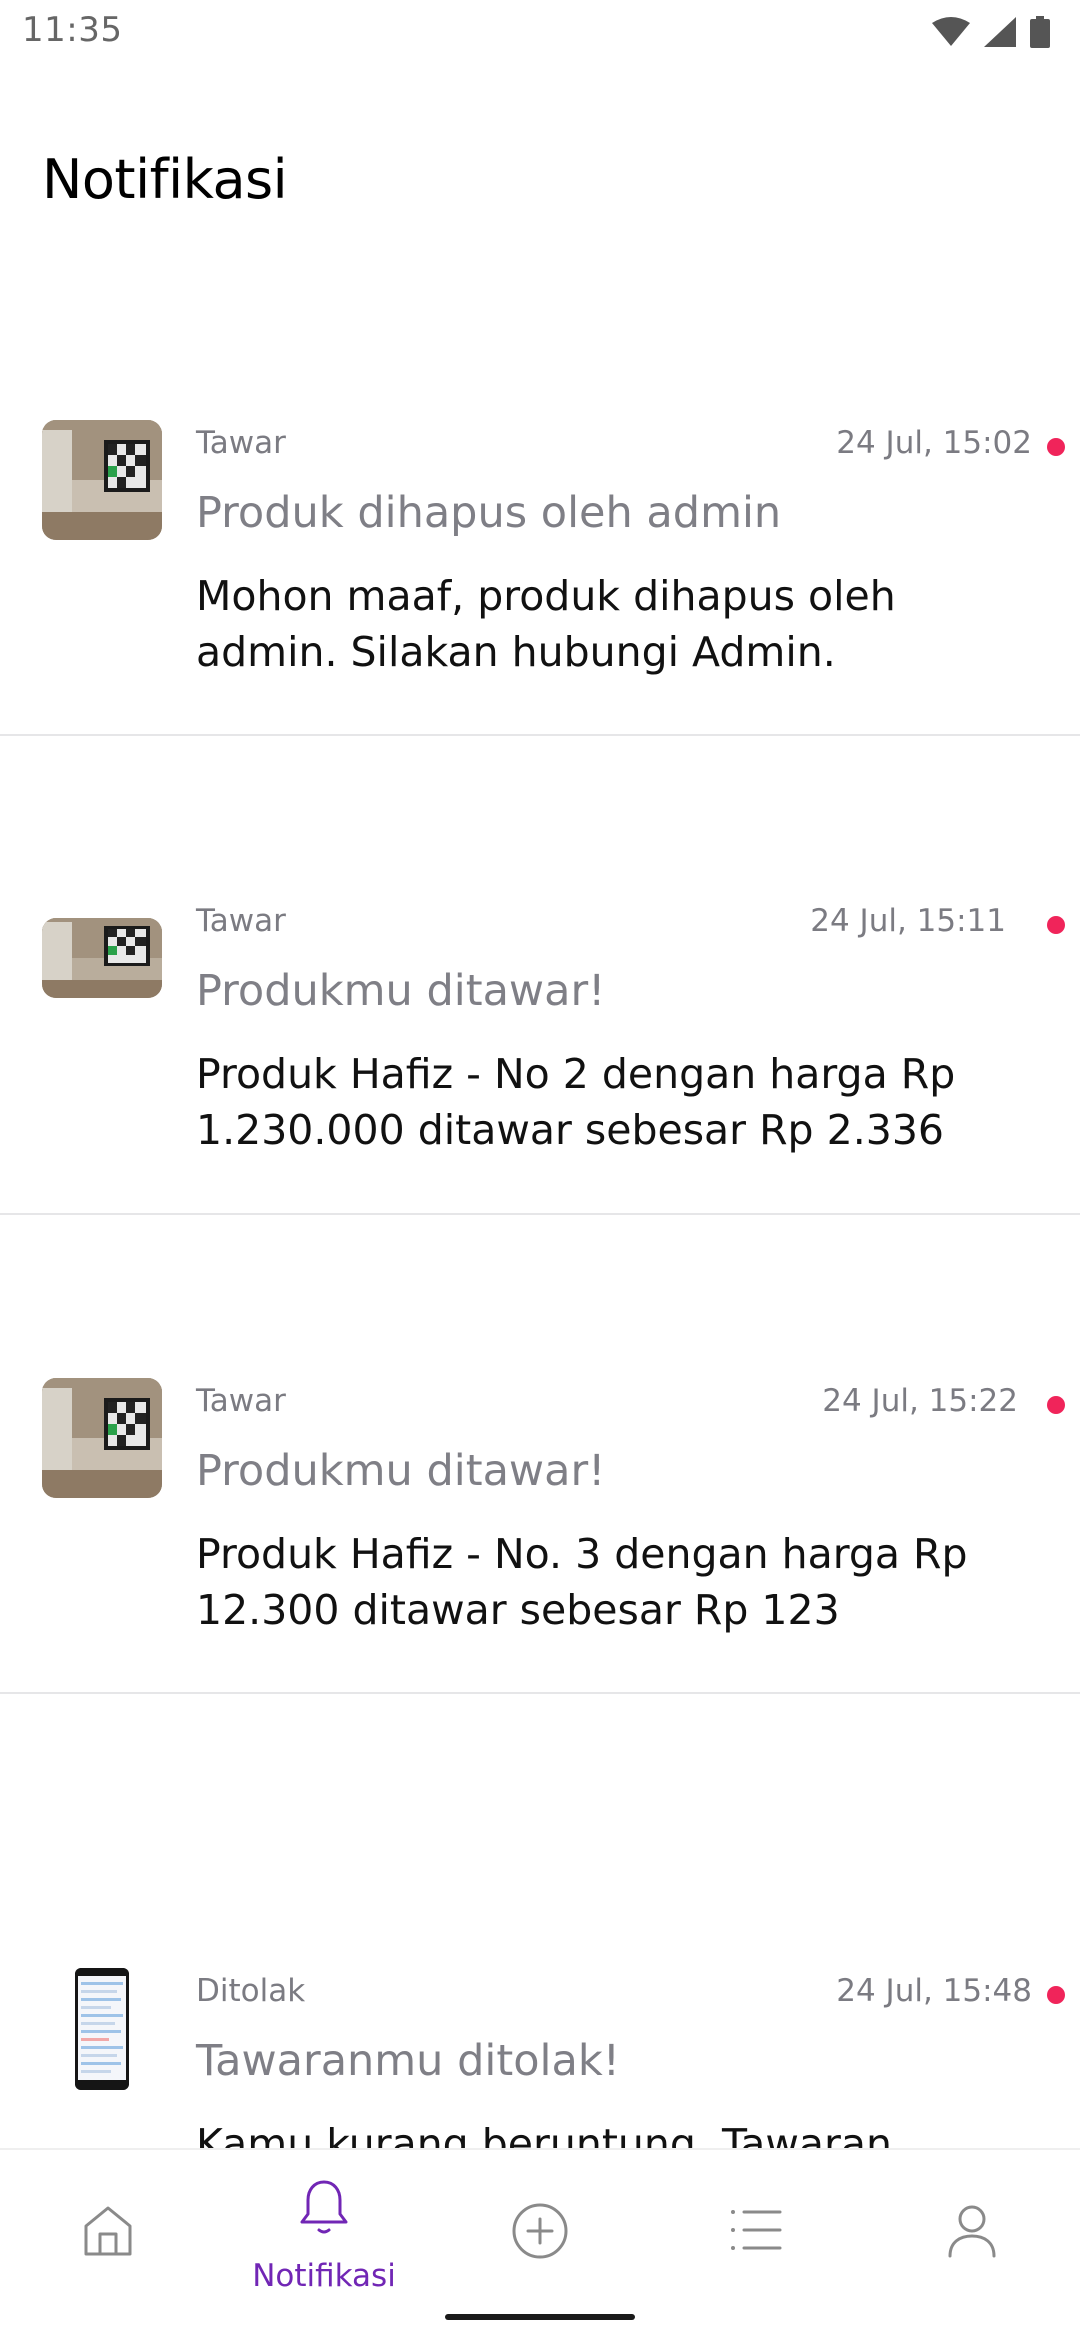 Image resolution: width=1080 pixels, height=2340 pixels. I want to click on home-icon, so click(108, 2231).